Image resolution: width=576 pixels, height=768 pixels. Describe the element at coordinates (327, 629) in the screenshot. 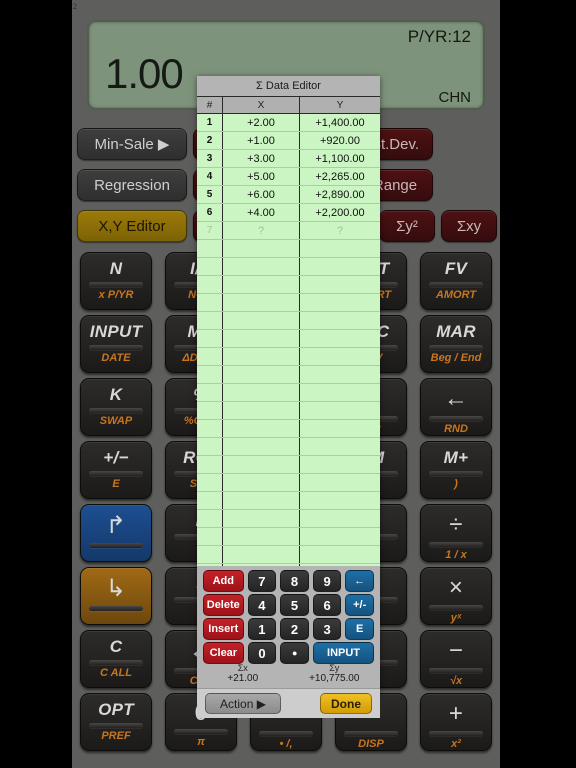

I see `editor-key: 3` at that location.